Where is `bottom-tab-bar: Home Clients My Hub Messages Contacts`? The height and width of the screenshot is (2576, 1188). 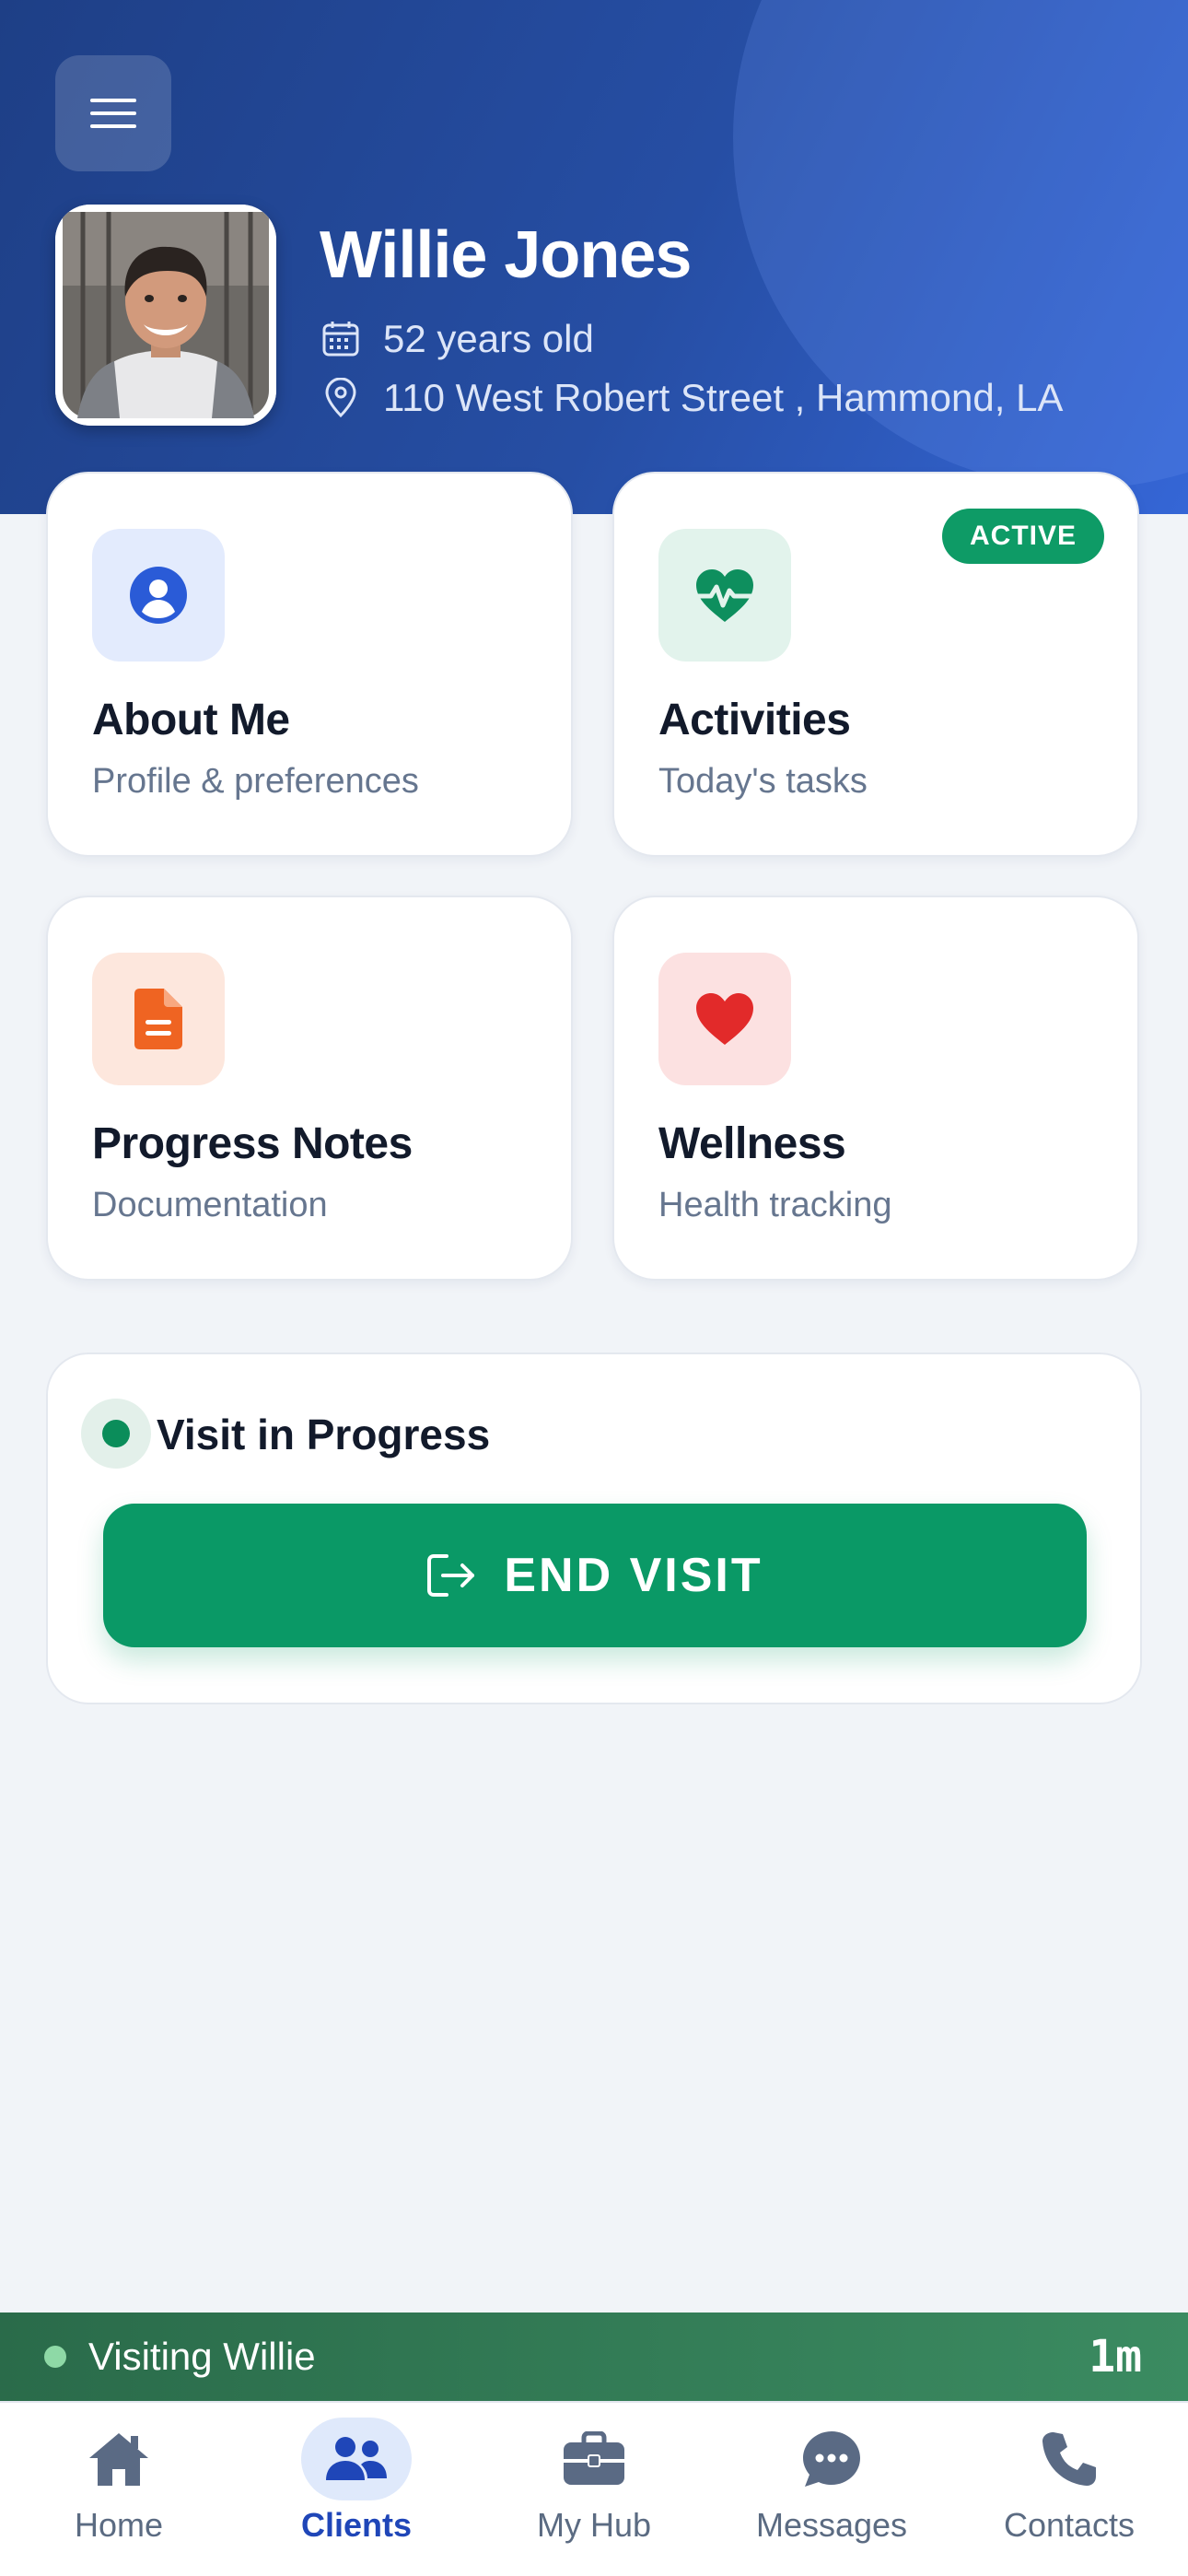
bottom-tab-bar: Home Clients My Hub Messages Contacts is located at coordinates (594, 2488).